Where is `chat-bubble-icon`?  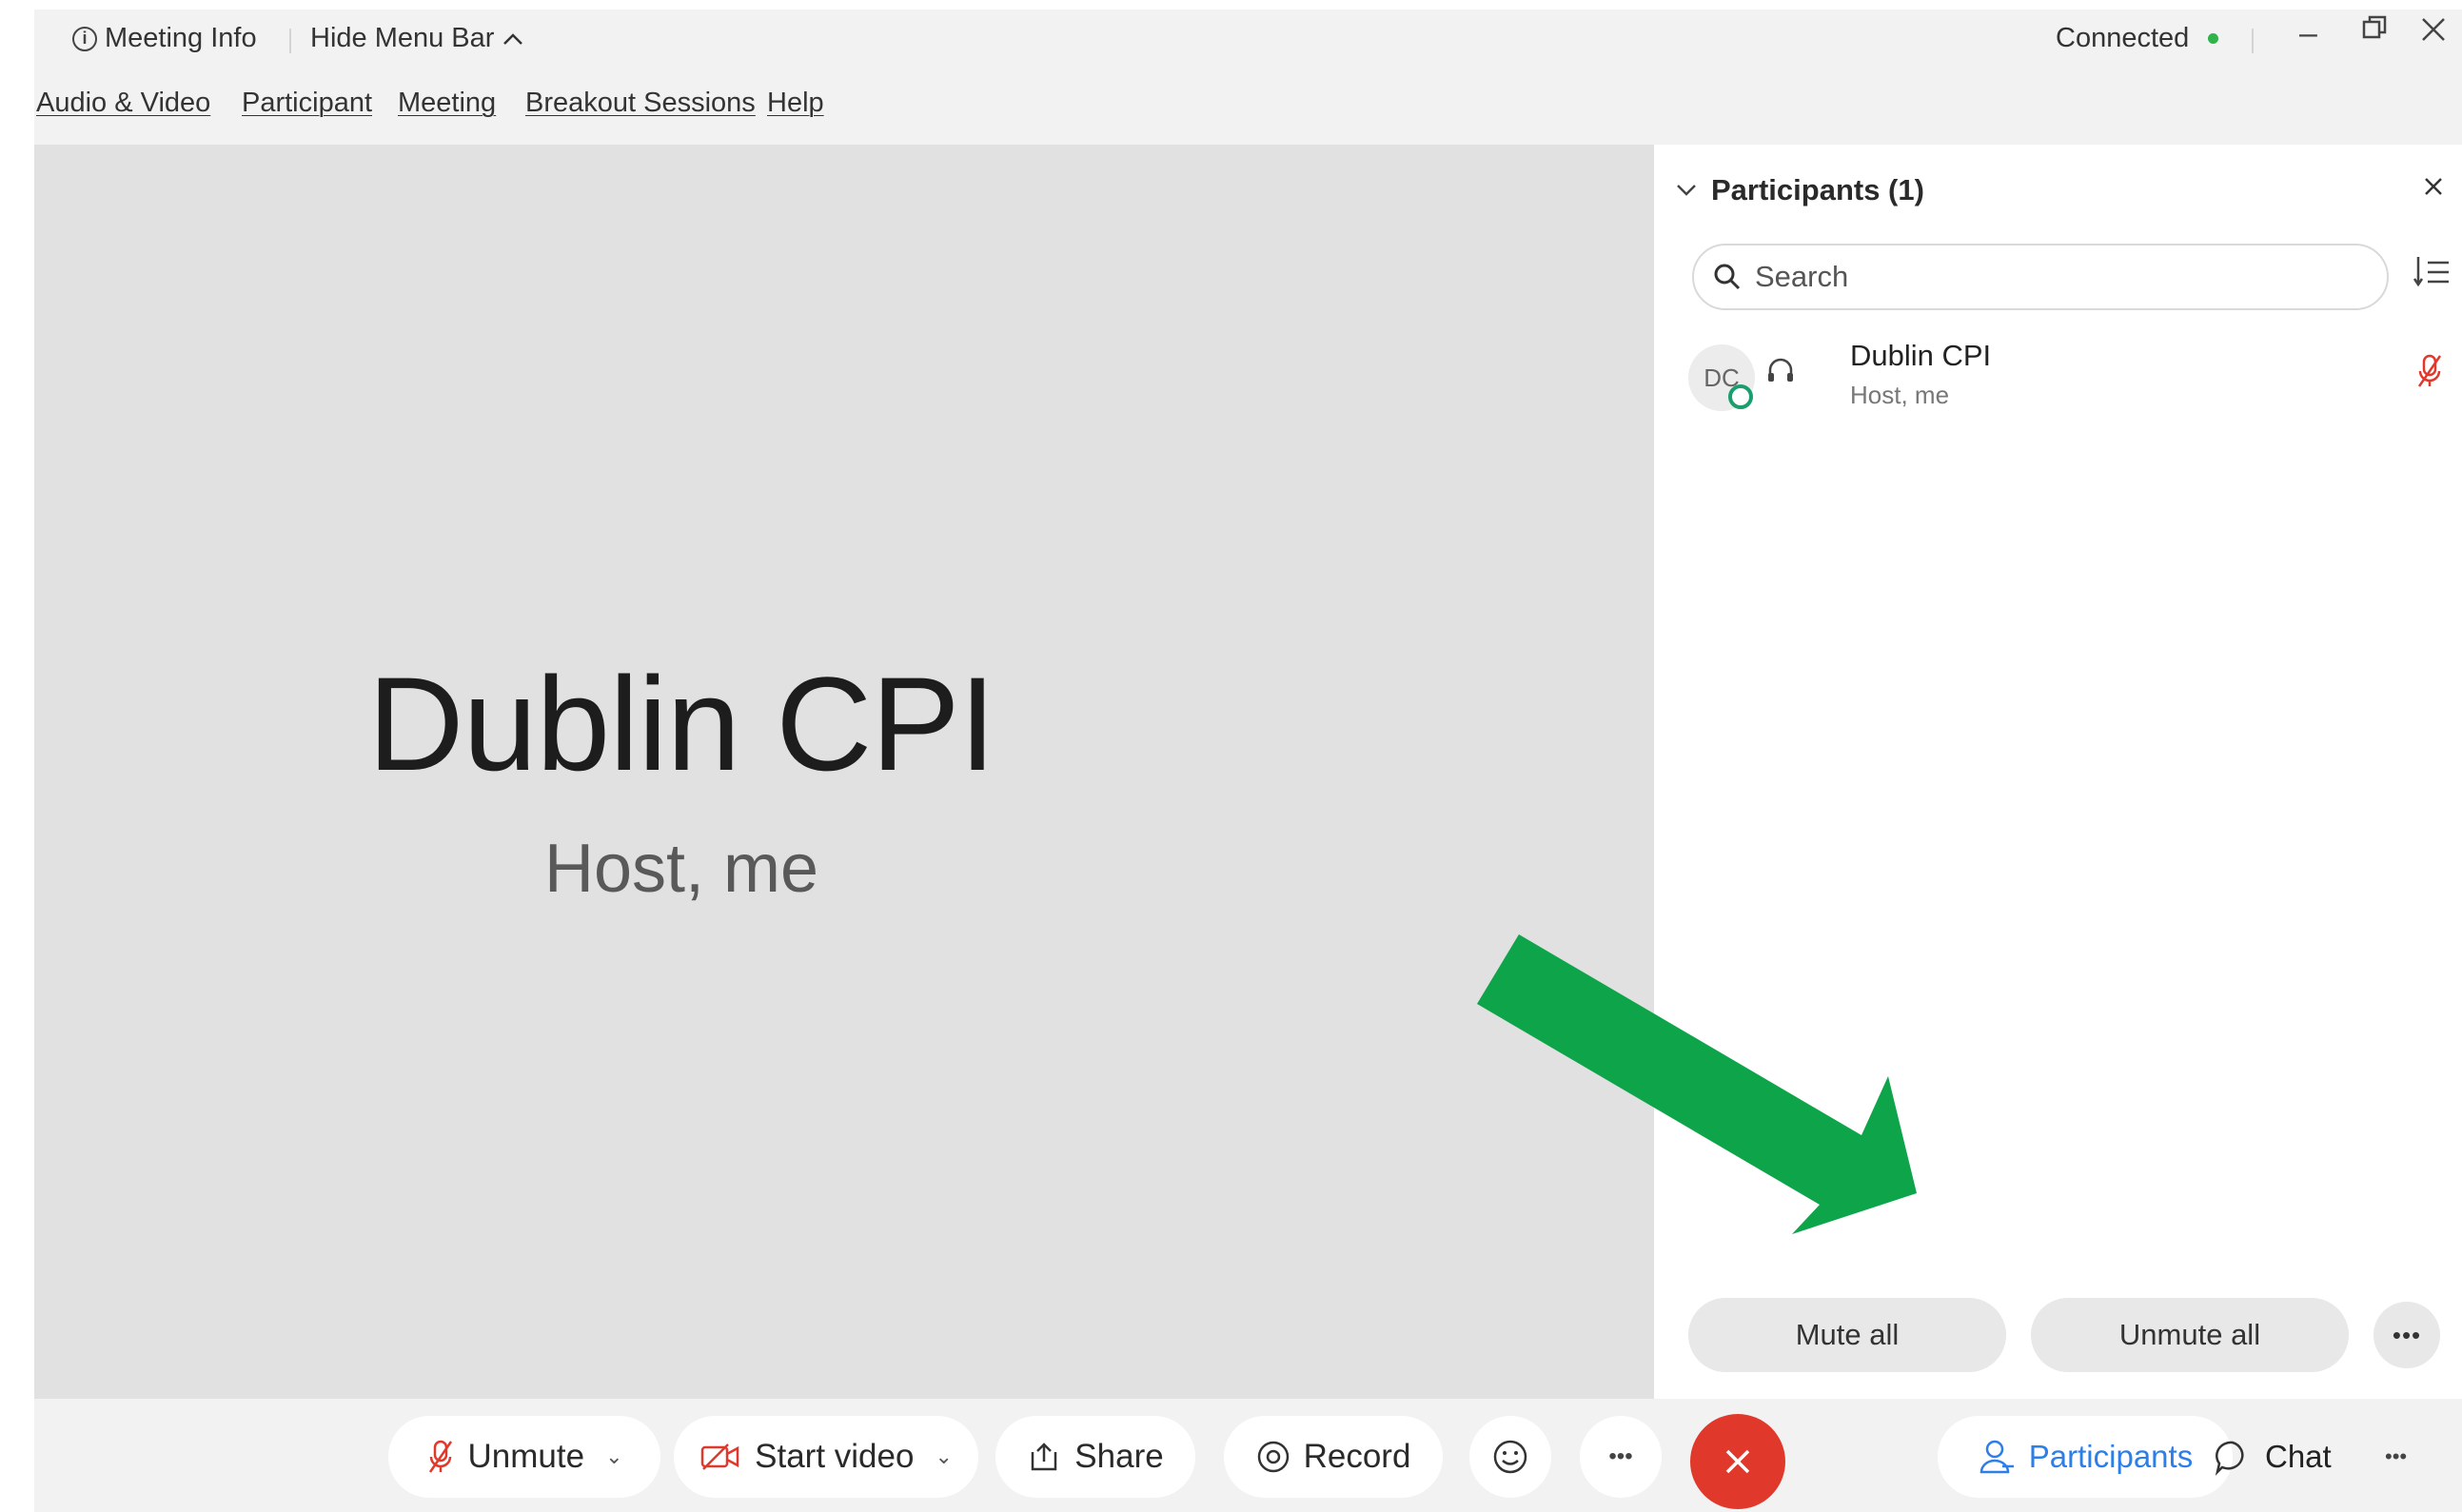
chat-bubble-icon is located at coordinates (2229, 1458).